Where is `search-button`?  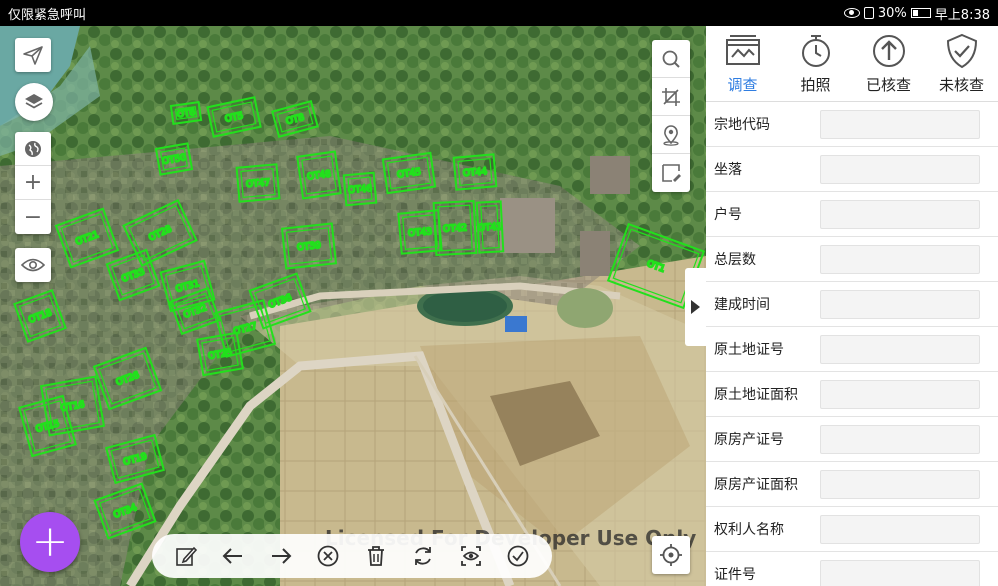 search-button is located at coordinates (671, 59).